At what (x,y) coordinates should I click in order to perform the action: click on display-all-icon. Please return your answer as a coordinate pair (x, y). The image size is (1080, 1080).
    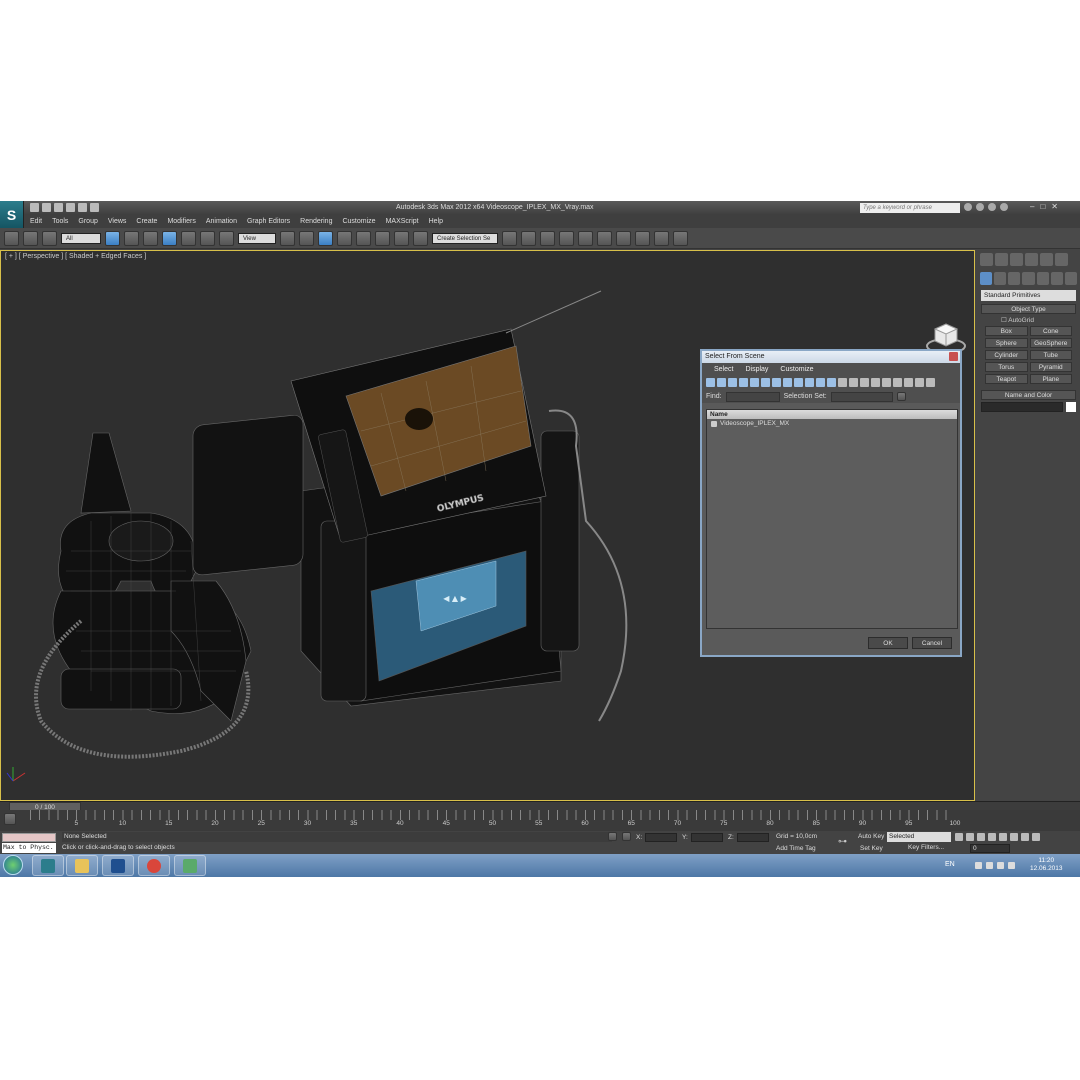
    Looking at the image, I should click on (842, 382).